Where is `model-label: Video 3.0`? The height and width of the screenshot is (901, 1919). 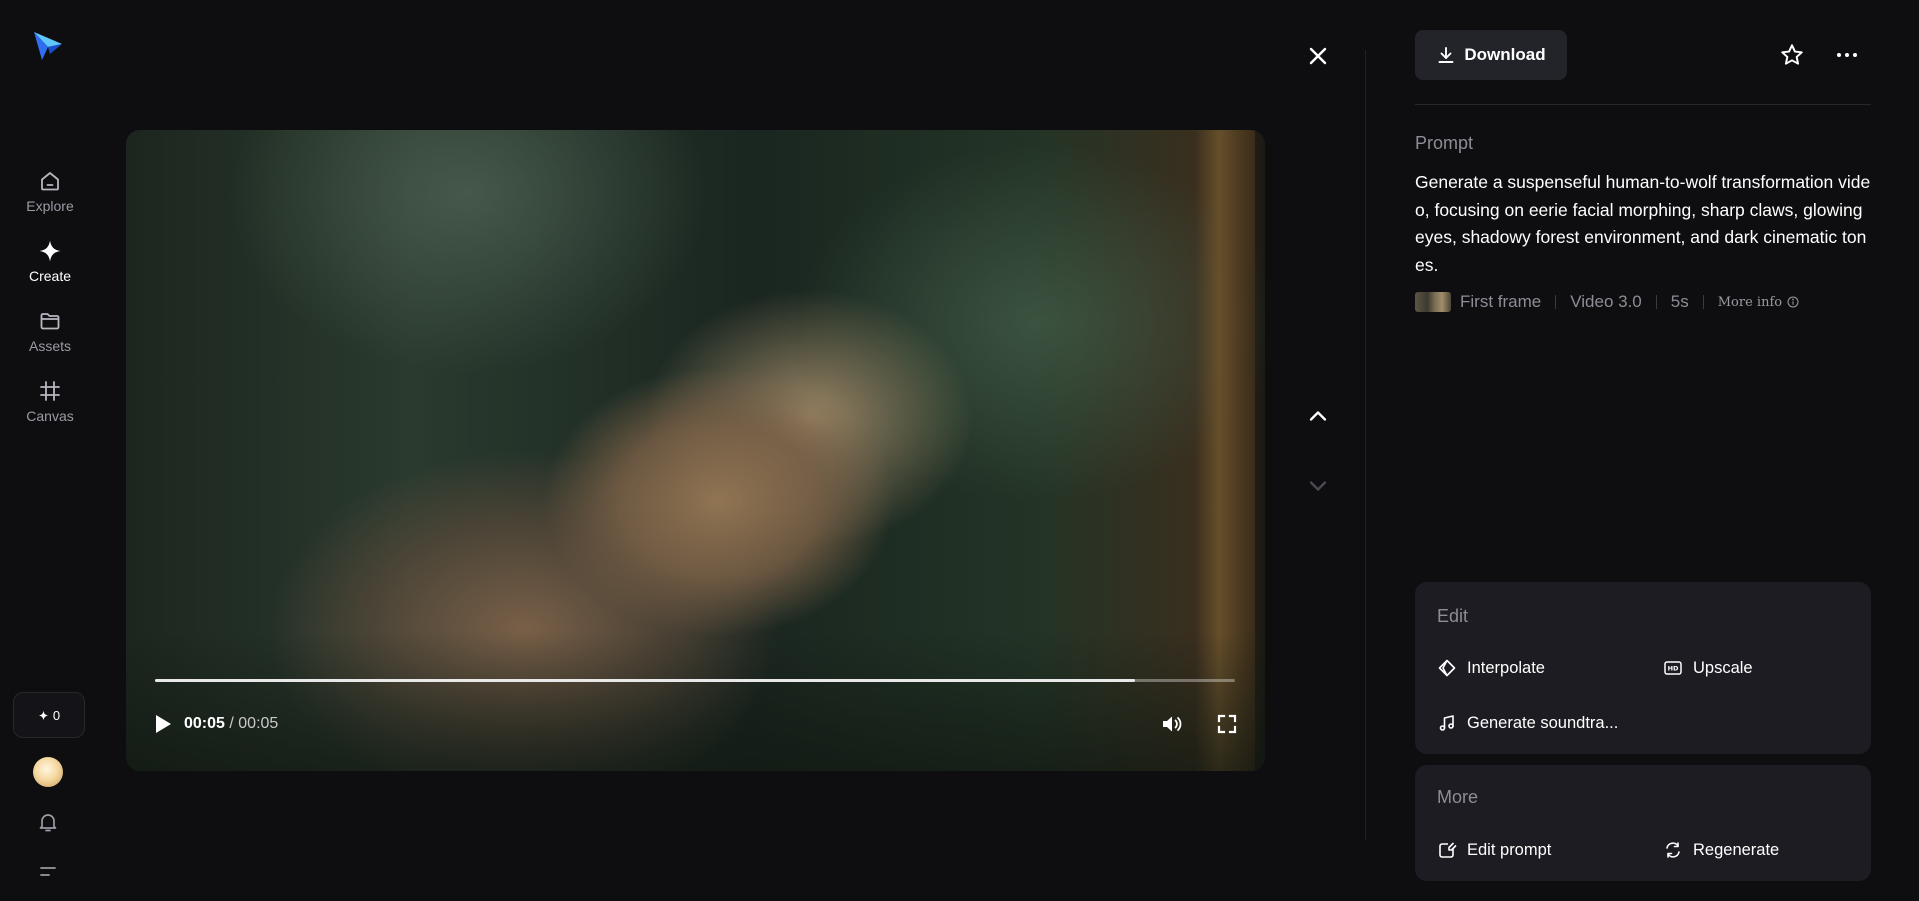
model-label: Video 3.0 is located at coordinates (1606, 301).